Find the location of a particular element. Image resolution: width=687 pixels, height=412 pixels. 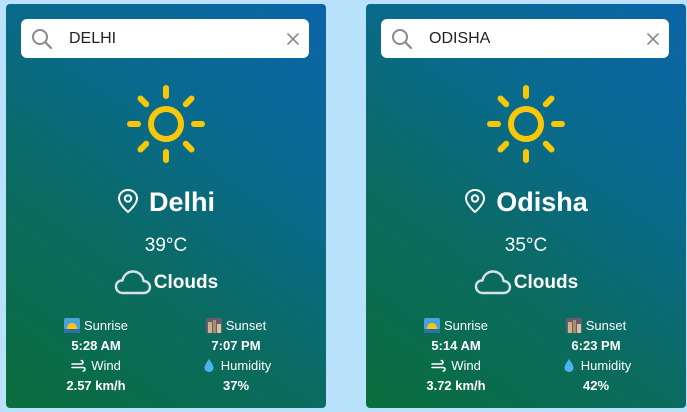

temperature: 35°C is located at coordinates (526, 245).